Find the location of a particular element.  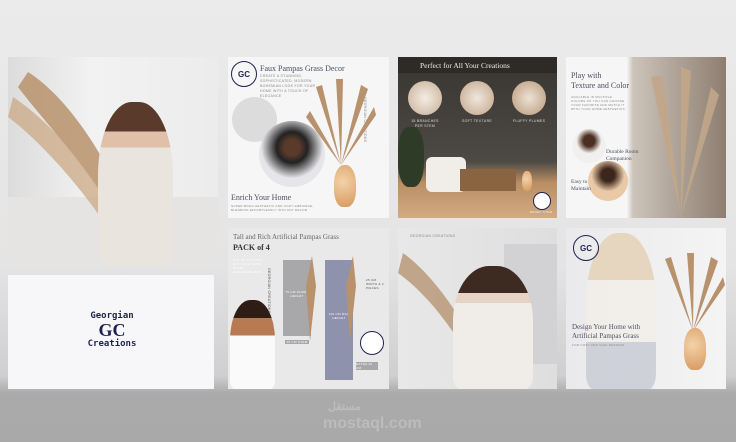

plant is located at coordinates (411, 157).